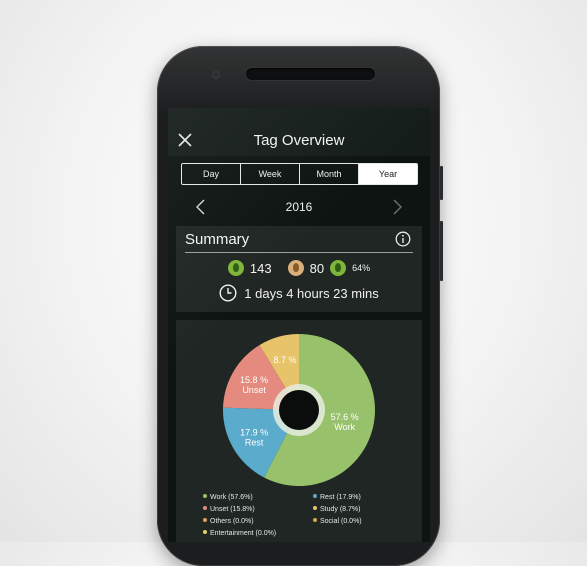  What do you see at coordinates (217, 239) in the screenshot?
I see `summary-title: Summary` at bounding box center [217, 239].